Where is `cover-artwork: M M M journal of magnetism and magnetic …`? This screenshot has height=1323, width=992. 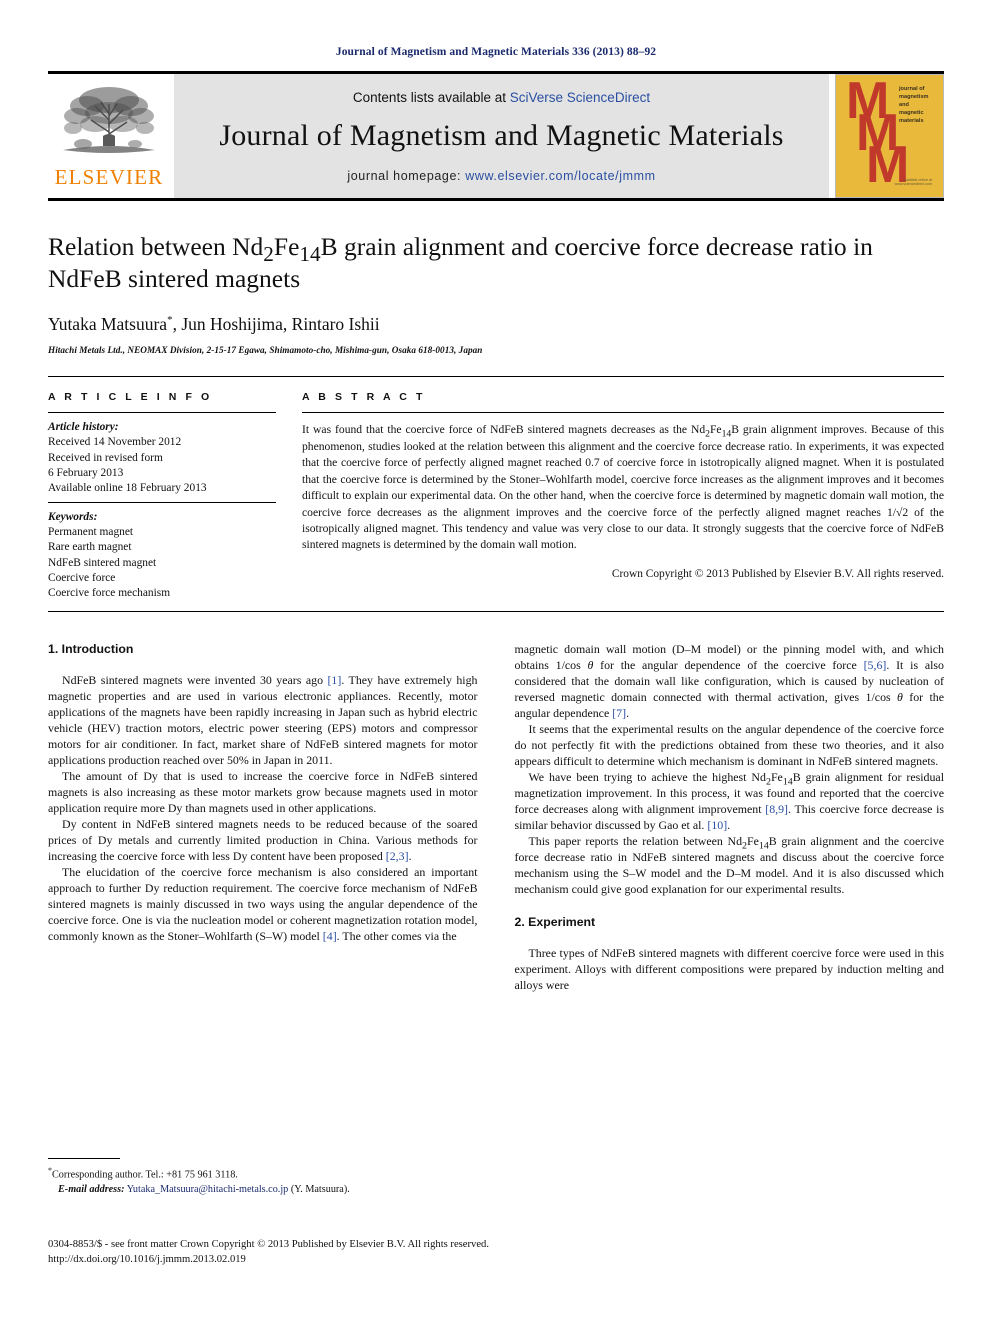
cover-artwork: M M M journal of magnetism and magnetic … is located at coordinates (889, 133).